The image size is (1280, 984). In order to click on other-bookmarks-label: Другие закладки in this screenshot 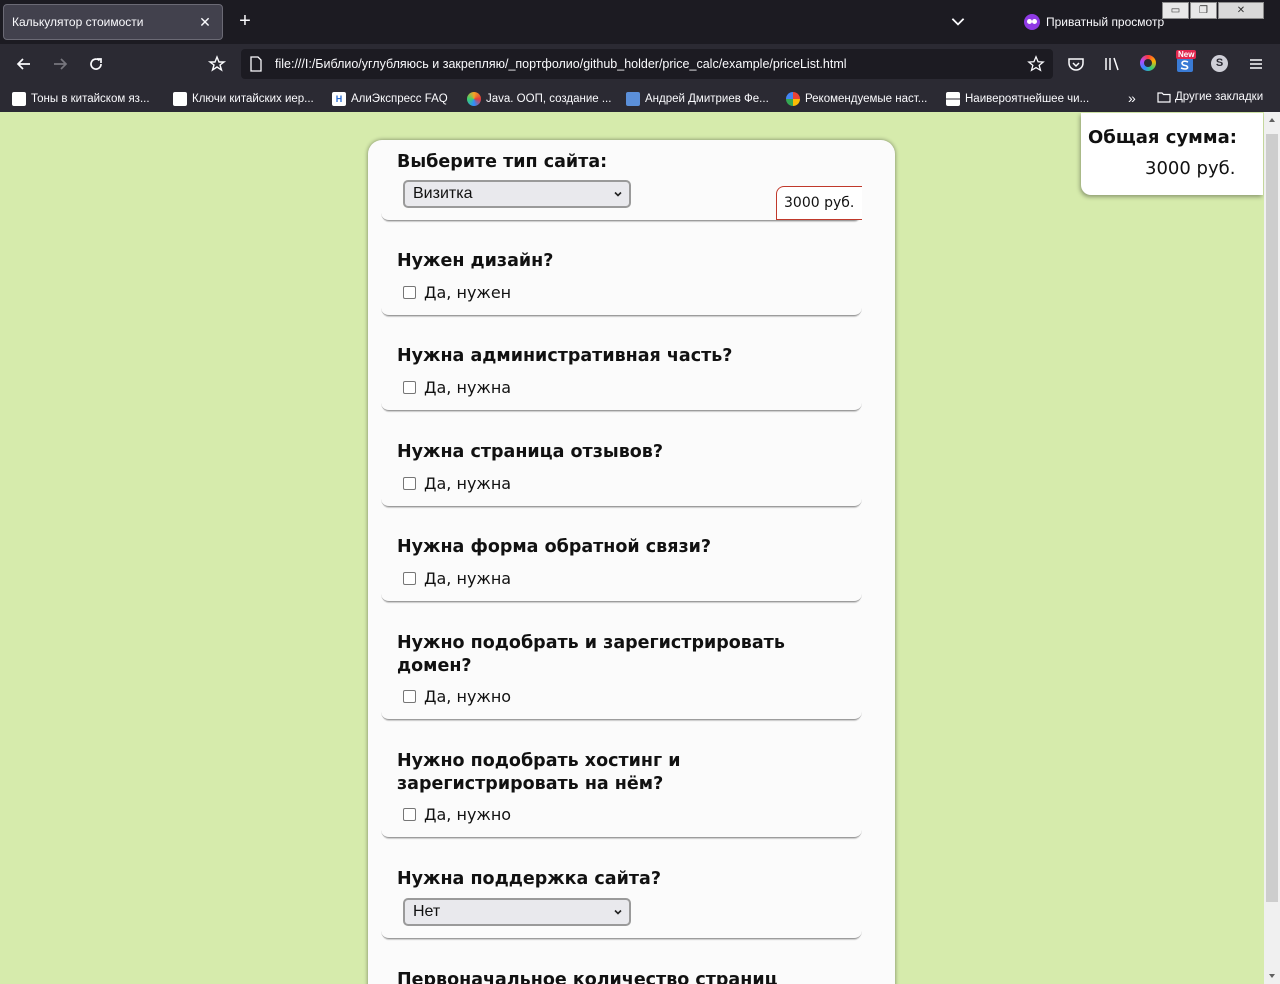, I will do `click(1219, 97)`.